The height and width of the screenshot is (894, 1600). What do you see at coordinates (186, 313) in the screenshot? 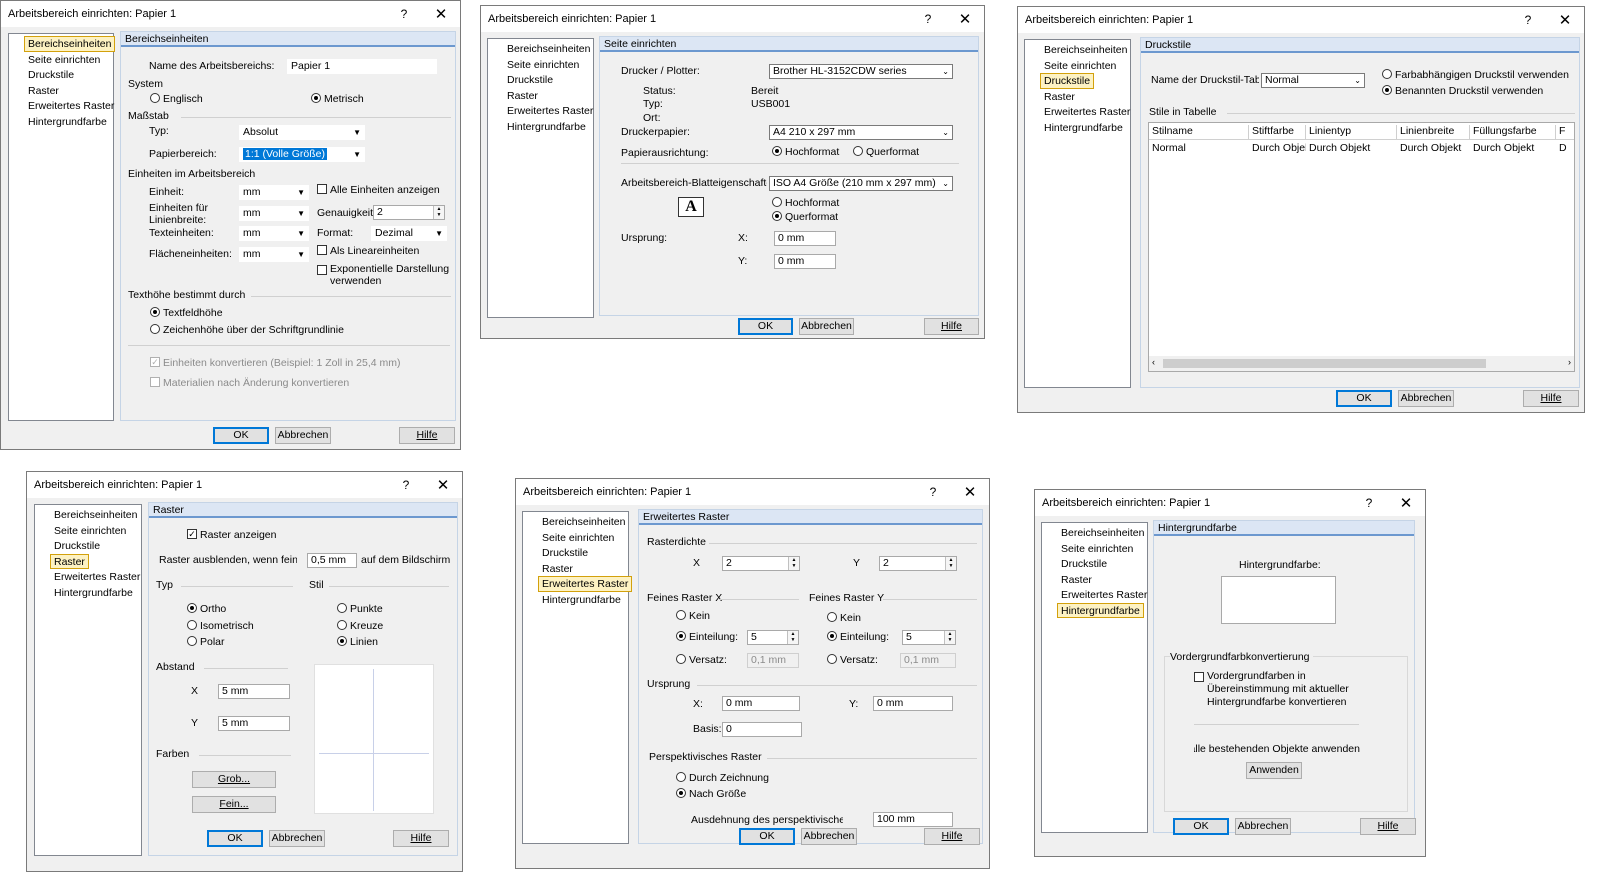
I see `radio-textfeldhoehe: Textfeldhöhe` at bounding box center [186, 313].